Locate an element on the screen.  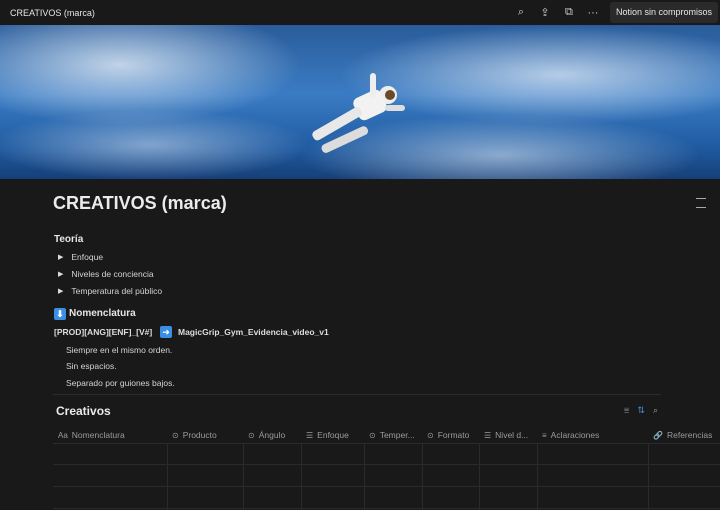
column-header-aclaraciones: ≡ Aclaraciones is located at coordinates (592, 435).